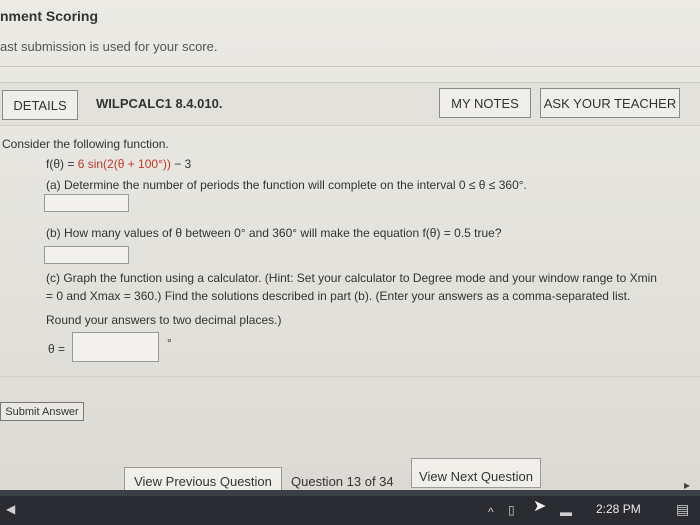  What do you see at coordinates (86, 255) in the screenshot?
I see `part-b-answer-field` at bounding box center [86, 255].